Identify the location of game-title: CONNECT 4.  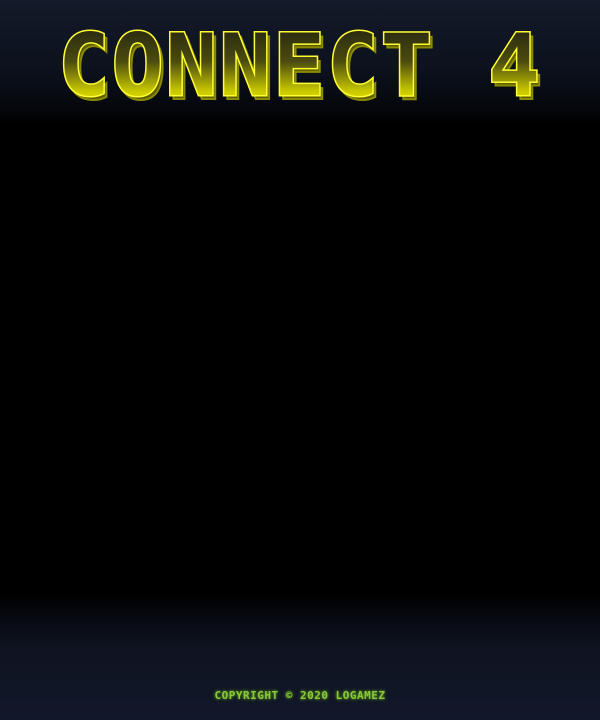
(300, 66).